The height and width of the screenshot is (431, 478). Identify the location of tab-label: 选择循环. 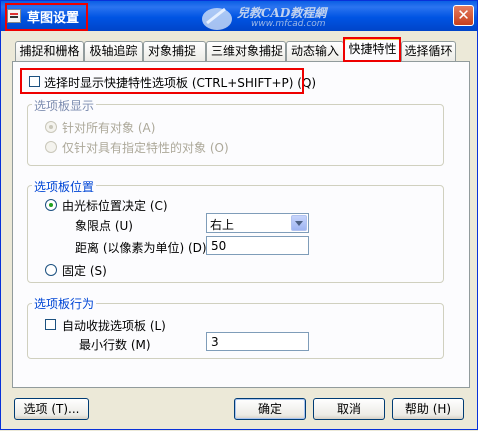
(428, 51).